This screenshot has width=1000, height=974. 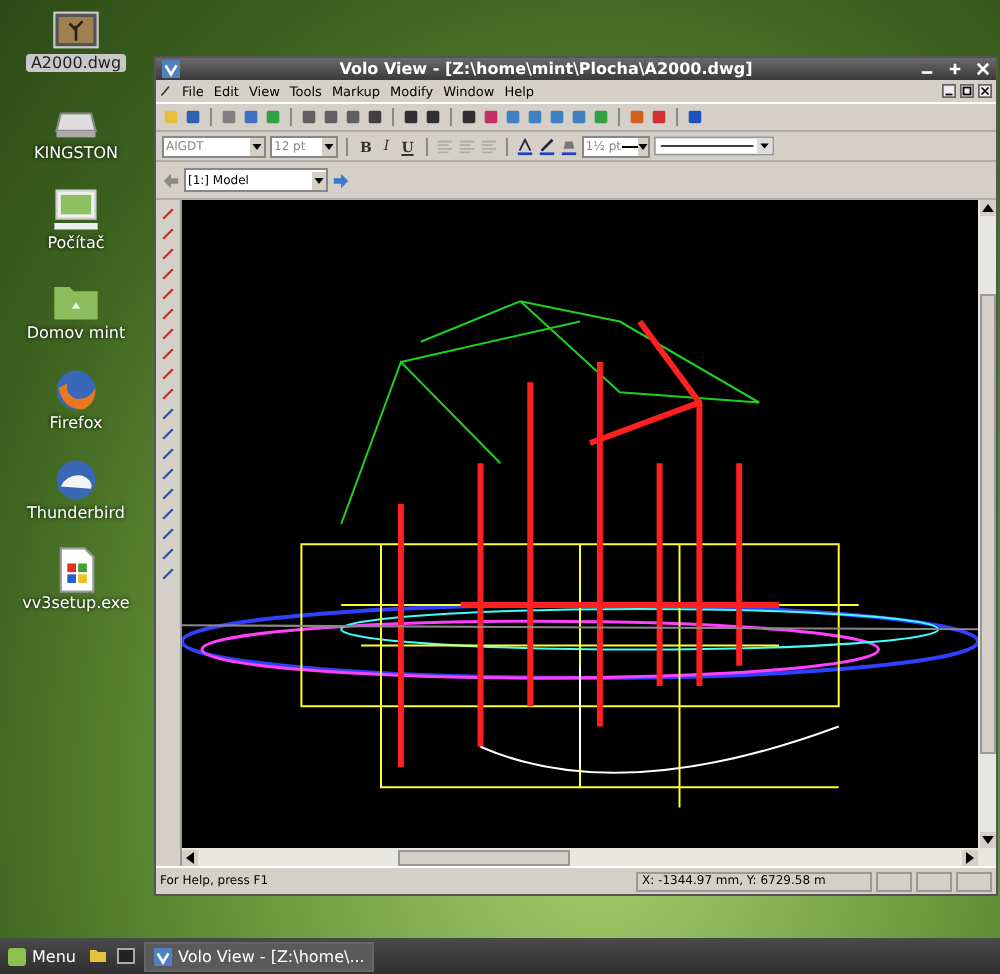 I want to click on desktop-icon-label: A2000.dwg, so click(x=76, y=63).